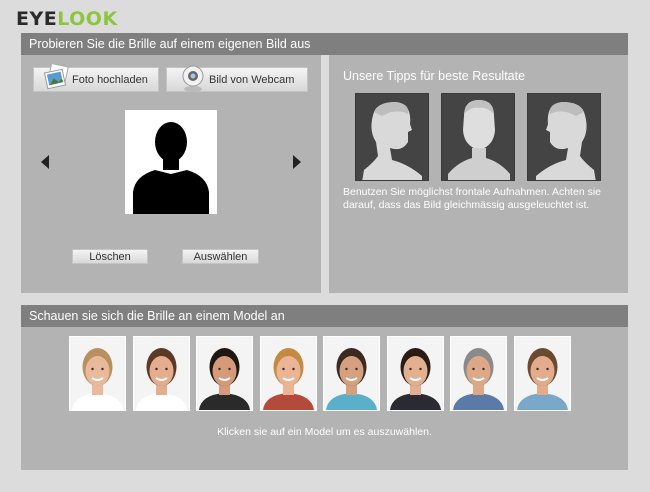  I want to click on upload-photo-button: Foto hochladen, so click(96, 77).